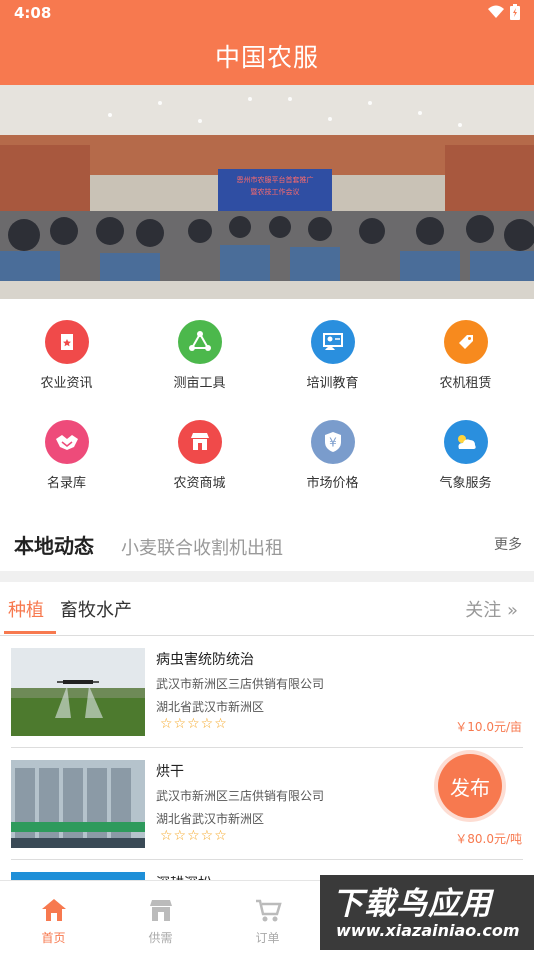  I want to click on battery-icon, so click(515, 12).